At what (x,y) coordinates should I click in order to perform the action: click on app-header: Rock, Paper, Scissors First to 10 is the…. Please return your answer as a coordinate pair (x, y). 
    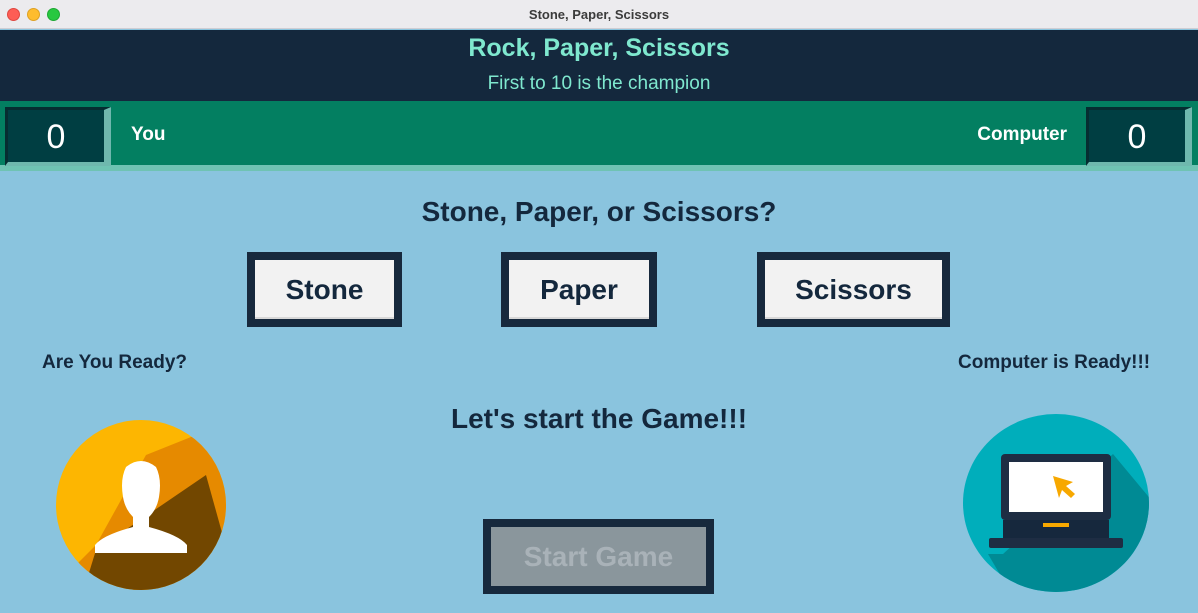
    Looking at the image, I should click on (599, 65).